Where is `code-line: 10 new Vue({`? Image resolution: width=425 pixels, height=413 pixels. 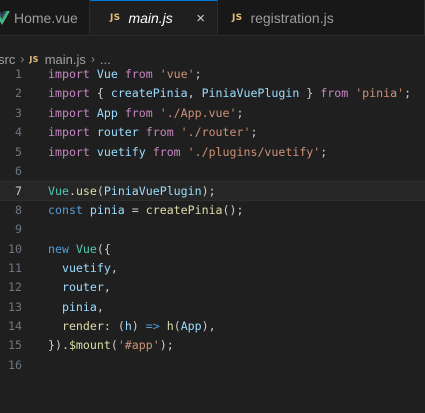 code-line: 10 new Vue({ is located at coordinates (212, 249).